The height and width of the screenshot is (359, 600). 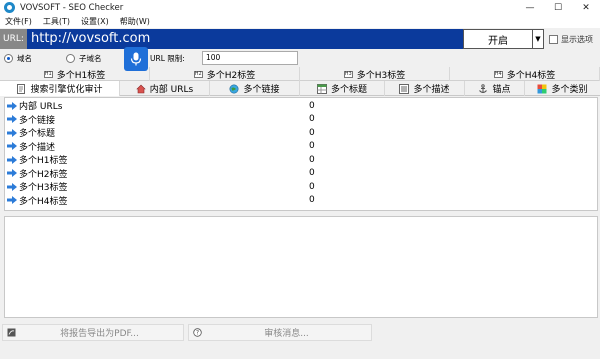 I want to click on heading-tabs: H1 多个H1标签 H2 多个H2标签 H3 多个H3标签 H4 多个H4标签, so click(x=300, y=74).